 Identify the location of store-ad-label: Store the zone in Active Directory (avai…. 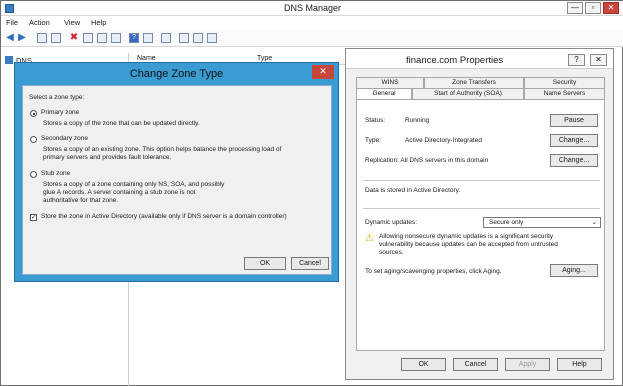
(164, 217).